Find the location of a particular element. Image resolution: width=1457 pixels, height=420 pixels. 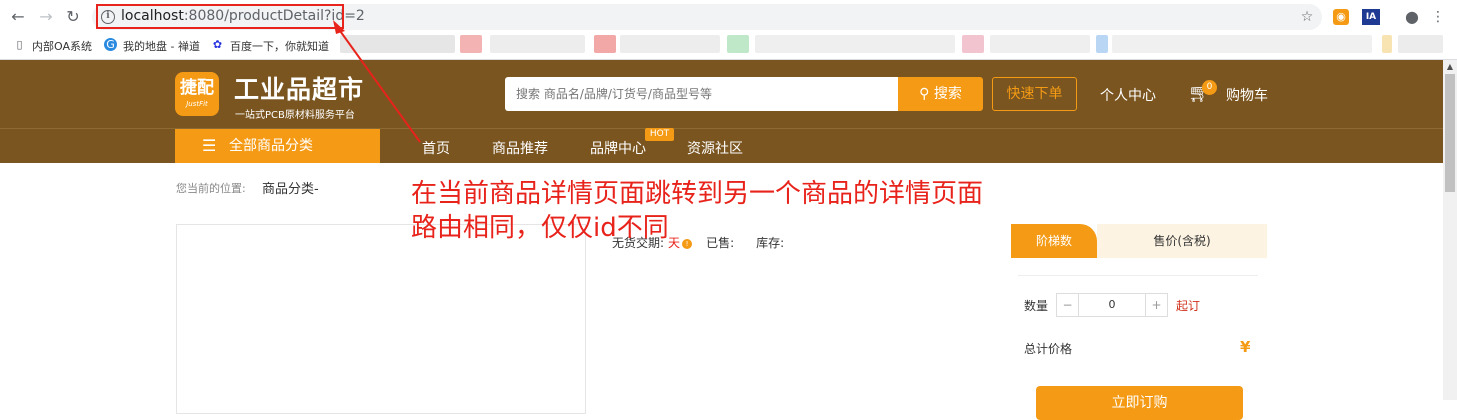

product-image is located at coordinates (381, 319).